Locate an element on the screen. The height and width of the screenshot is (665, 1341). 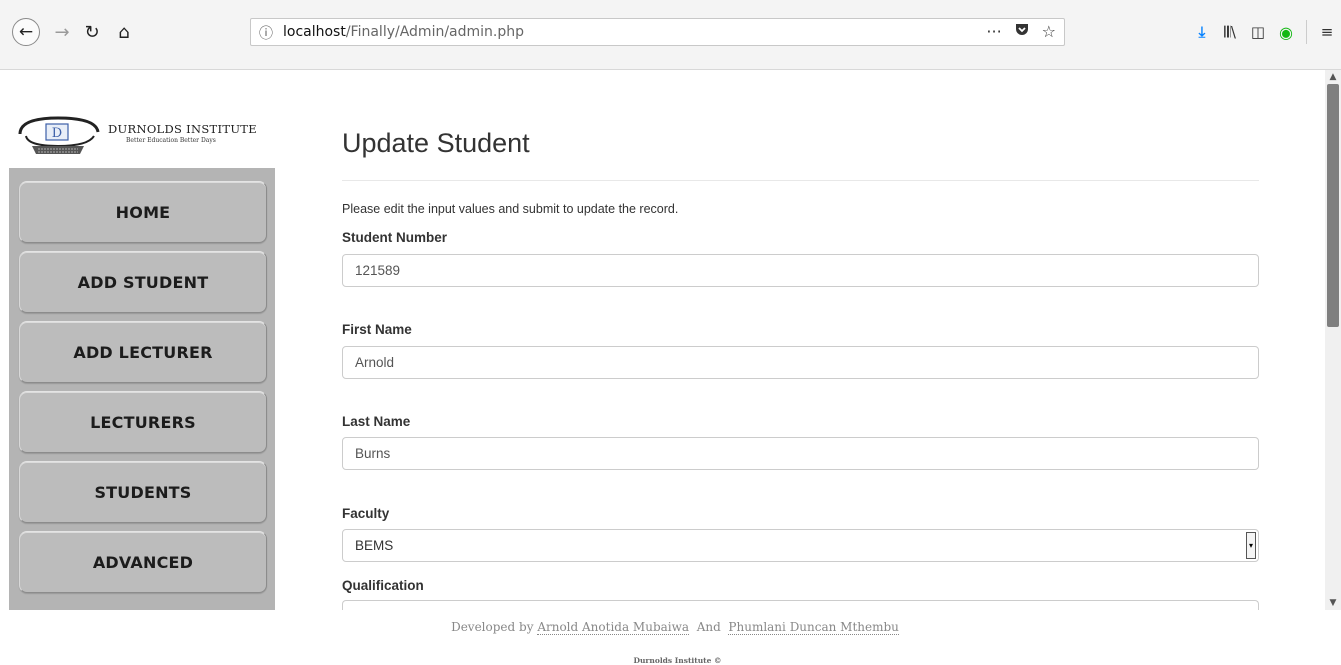
reload-icon: ↻ is located at coordinates (92, 32).